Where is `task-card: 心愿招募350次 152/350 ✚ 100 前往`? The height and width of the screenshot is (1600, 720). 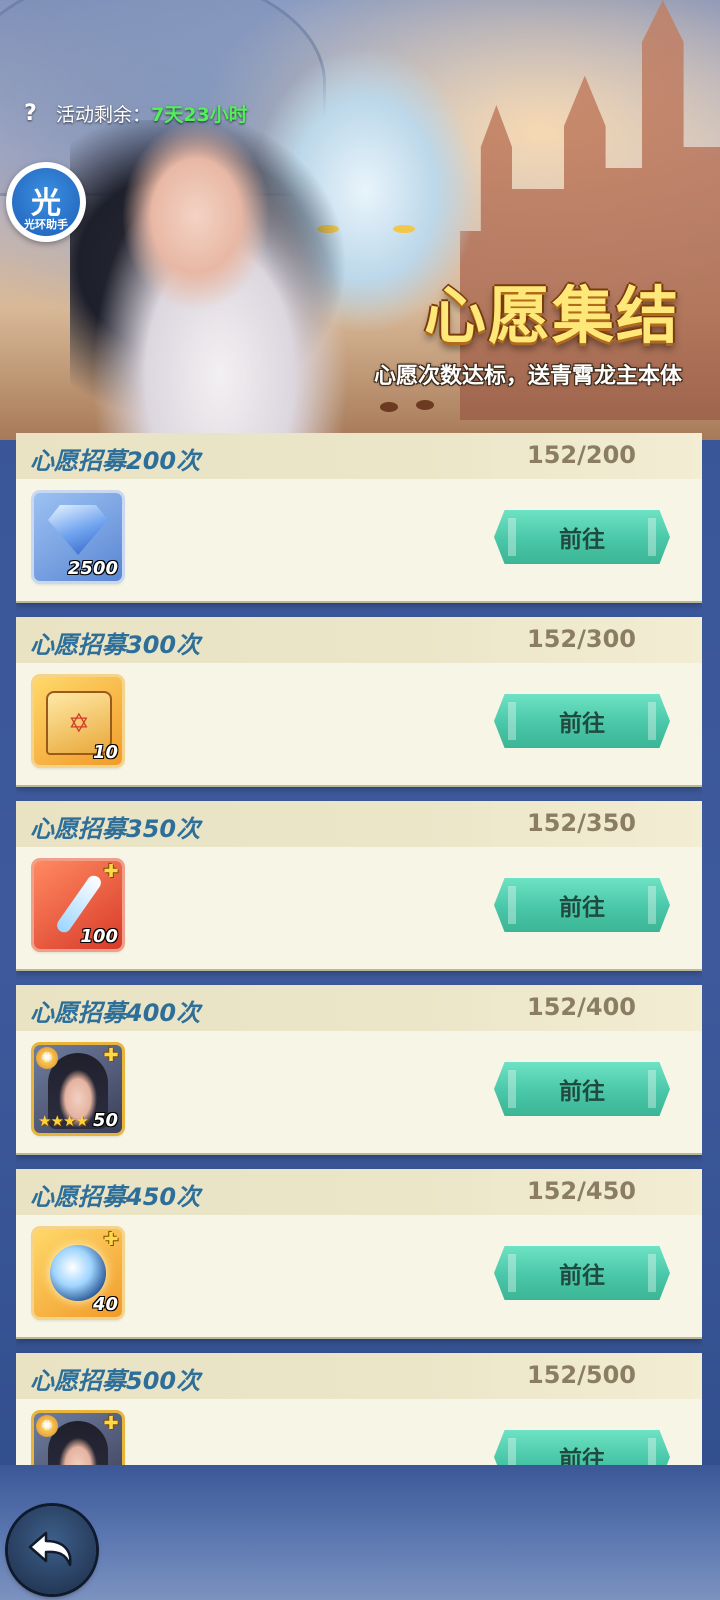 task-card: 心愿招募350次 152/350 ✚ 100 前往 is located at coordinates (359, 885).